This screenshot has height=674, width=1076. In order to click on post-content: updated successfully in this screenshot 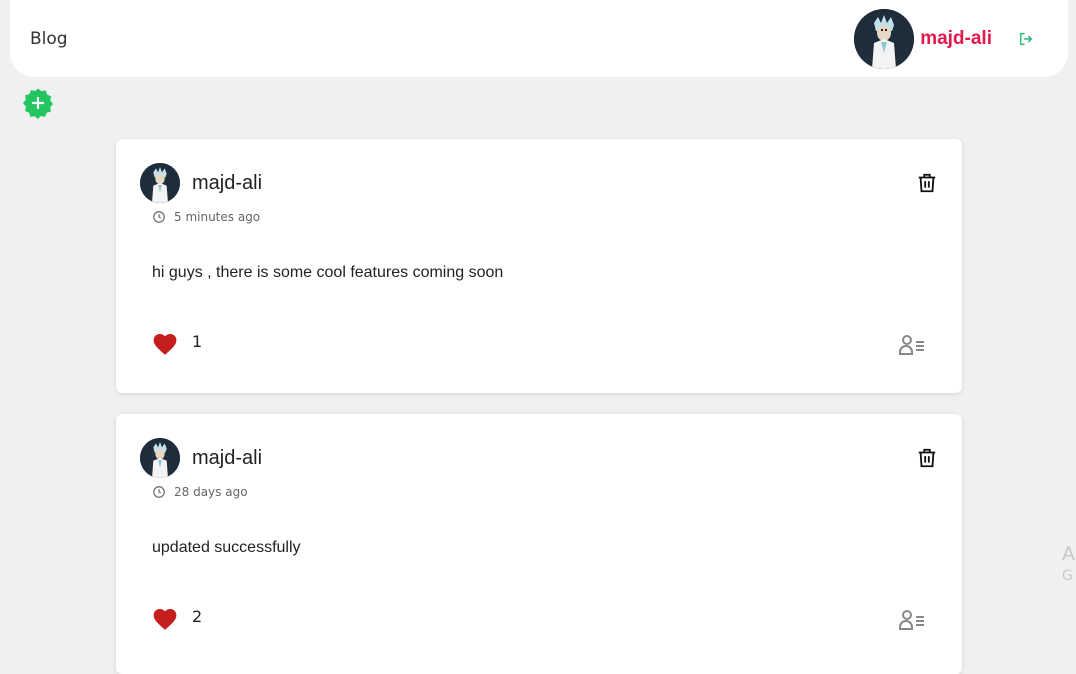, I will do `click(226, 547)`.